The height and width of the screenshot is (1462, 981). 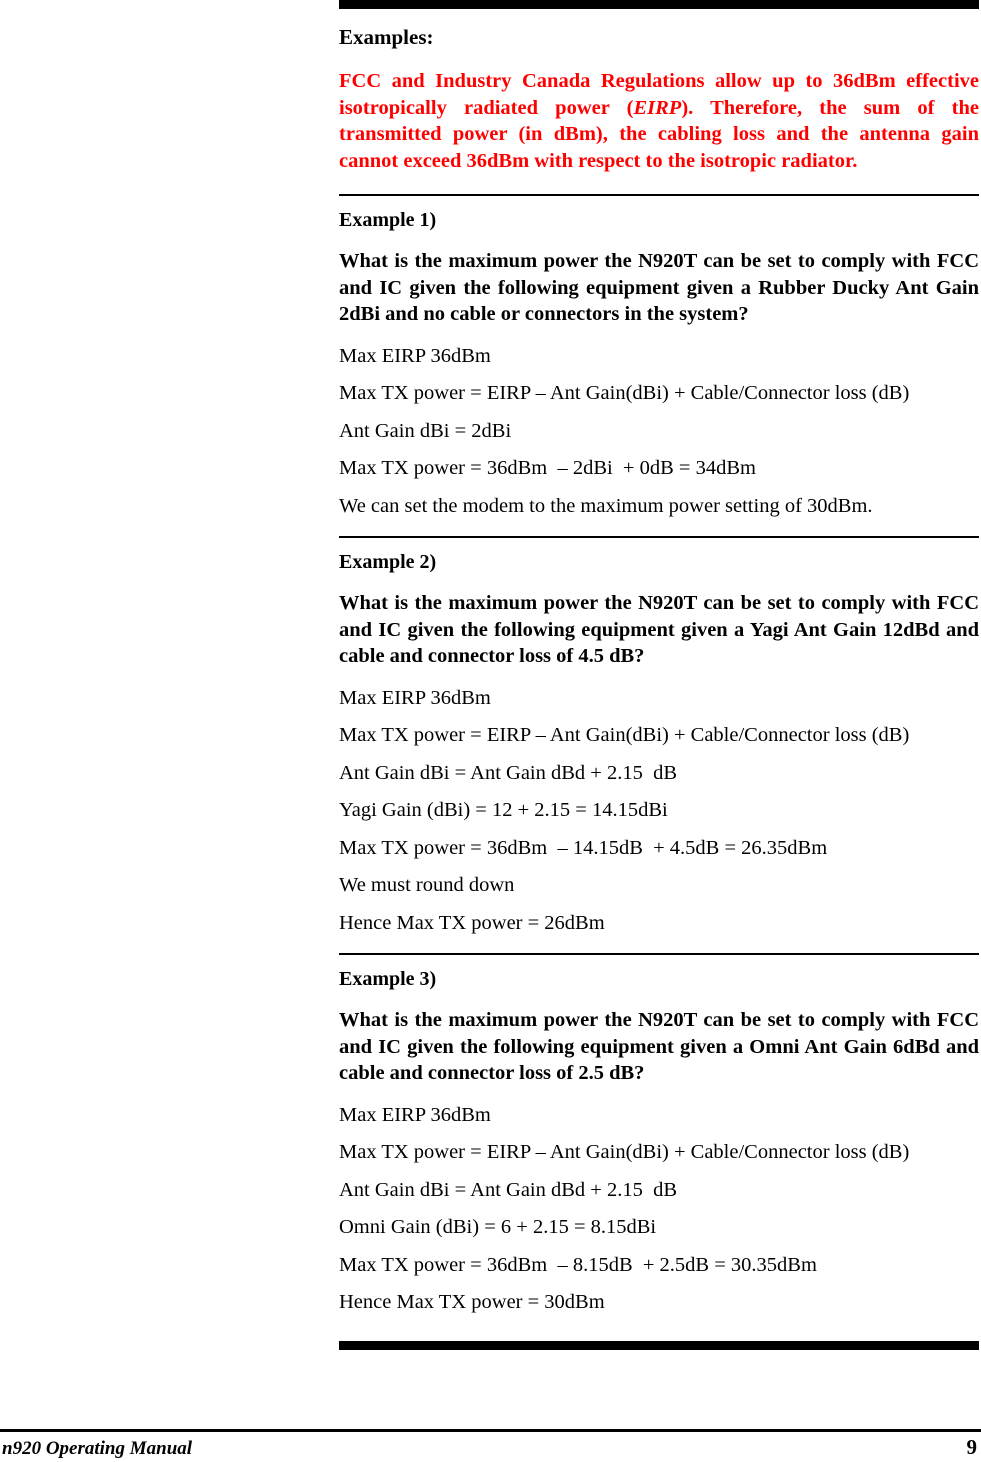 I want to click on footer-rule, so click(x=490, y=1430).